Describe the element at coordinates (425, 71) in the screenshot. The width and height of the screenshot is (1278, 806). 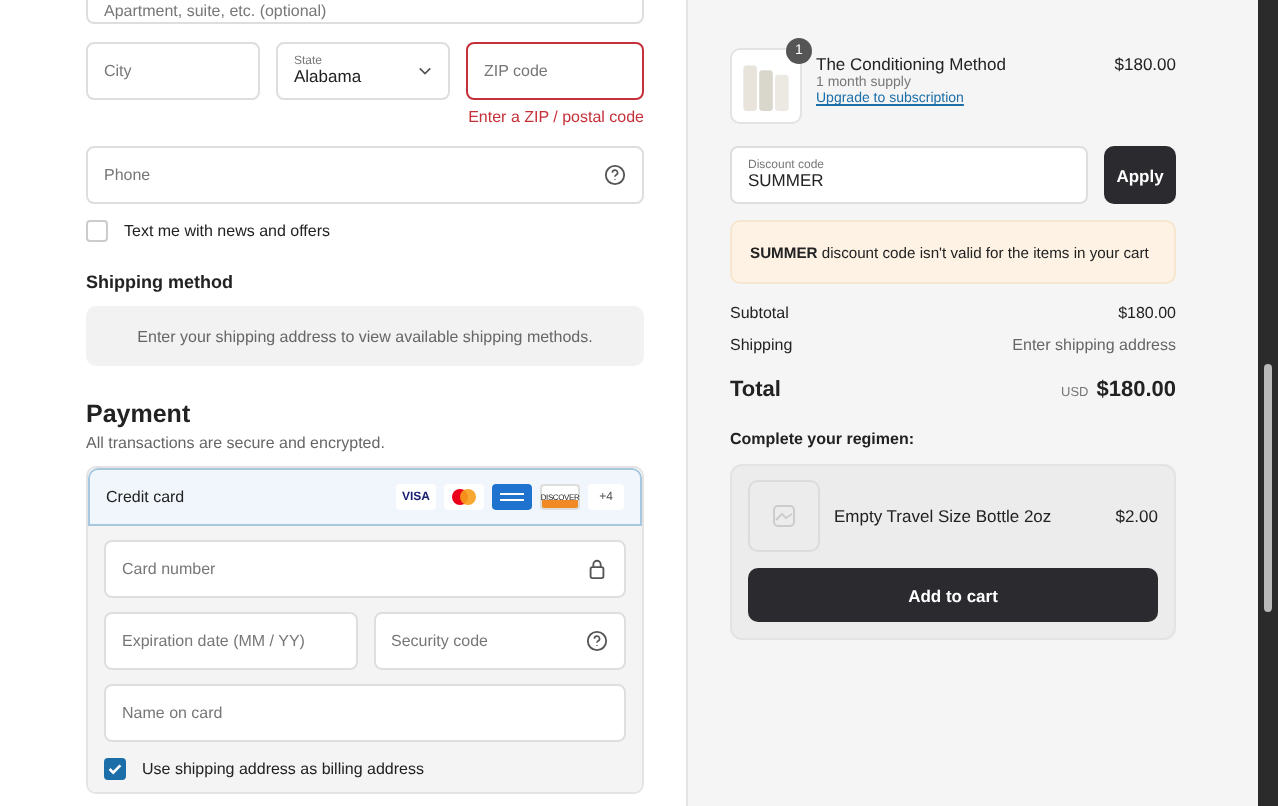
I see `chevron-down-icon` at that location.